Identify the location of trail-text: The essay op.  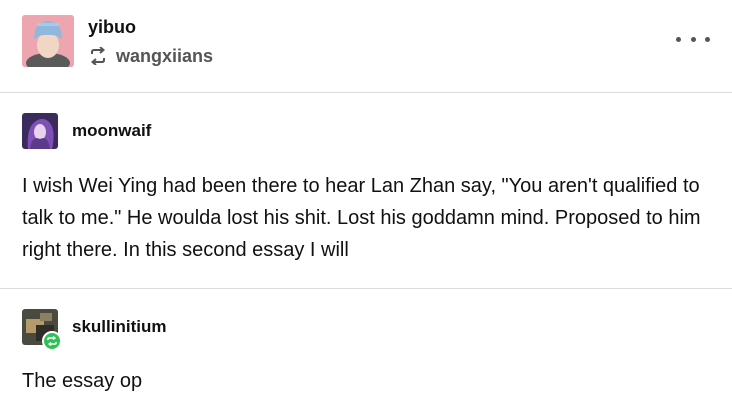
(82, 381).